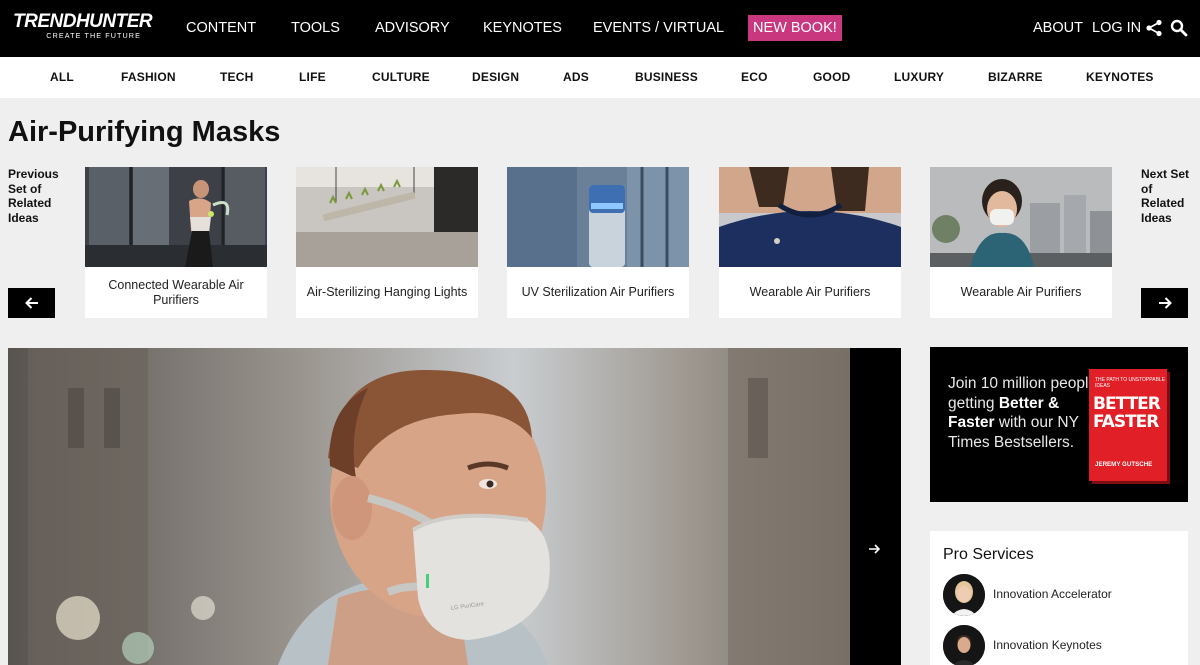 The height and width of the screenshot is (665, 1200). I want to click on related-card-caption: Connected Wearable Air Purifiers, so click(176, 292).